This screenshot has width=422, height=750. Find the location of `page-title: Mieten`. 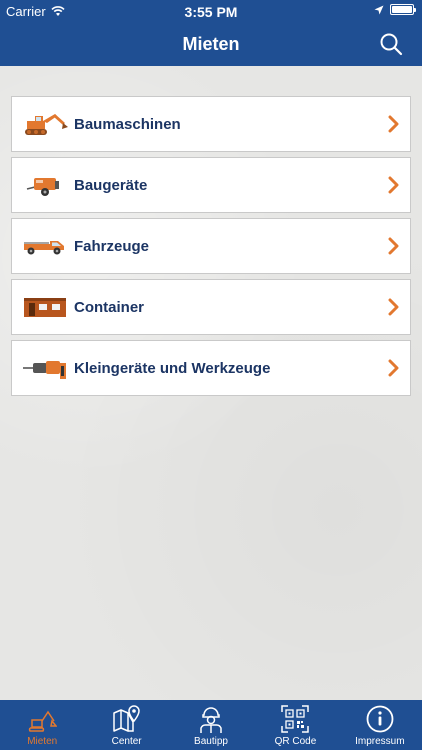

page-title: Mieten is located at coordinates (211, 44).